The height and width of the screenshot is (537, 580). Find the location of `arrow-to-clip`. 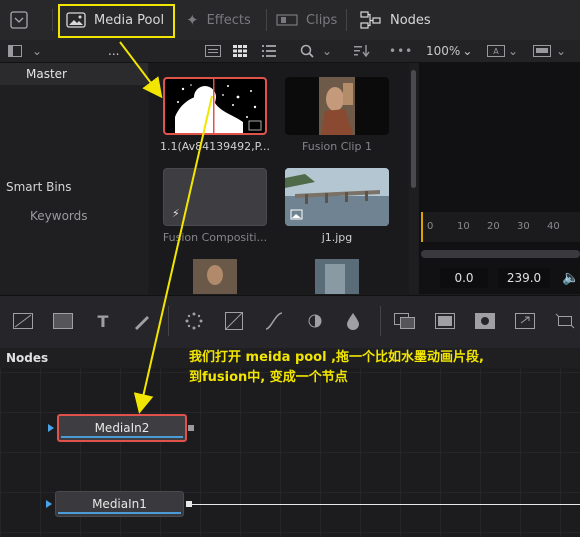

arrow-to-clip is located at coordinates (141, 70).